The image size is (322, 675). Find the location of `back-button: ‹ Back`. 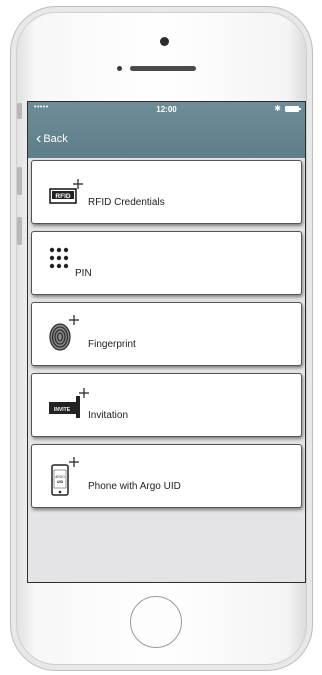

back-button: ‹ Back is located at coordinates (52, 139).